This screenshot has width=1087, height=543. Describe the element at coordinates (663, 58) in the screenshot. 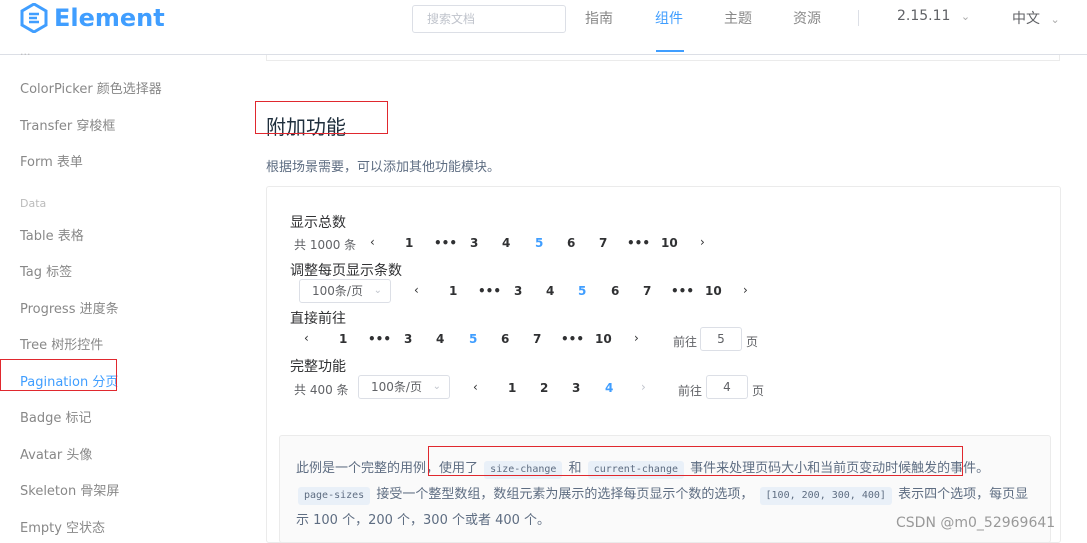

I see `previous-demo-card-edge` at that location.